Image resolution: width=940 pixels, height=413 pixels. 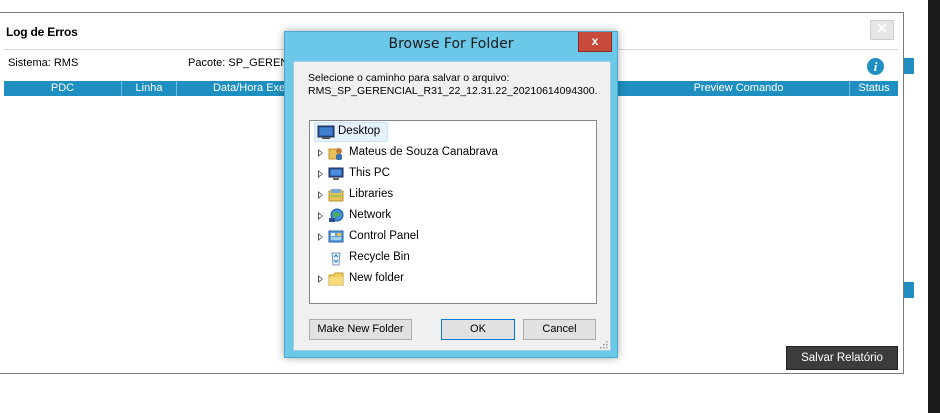 What do you see at coordinates (336, 258) in the screenshot?
I see `recycle-bin-icon` at bounding box center [336, 258].